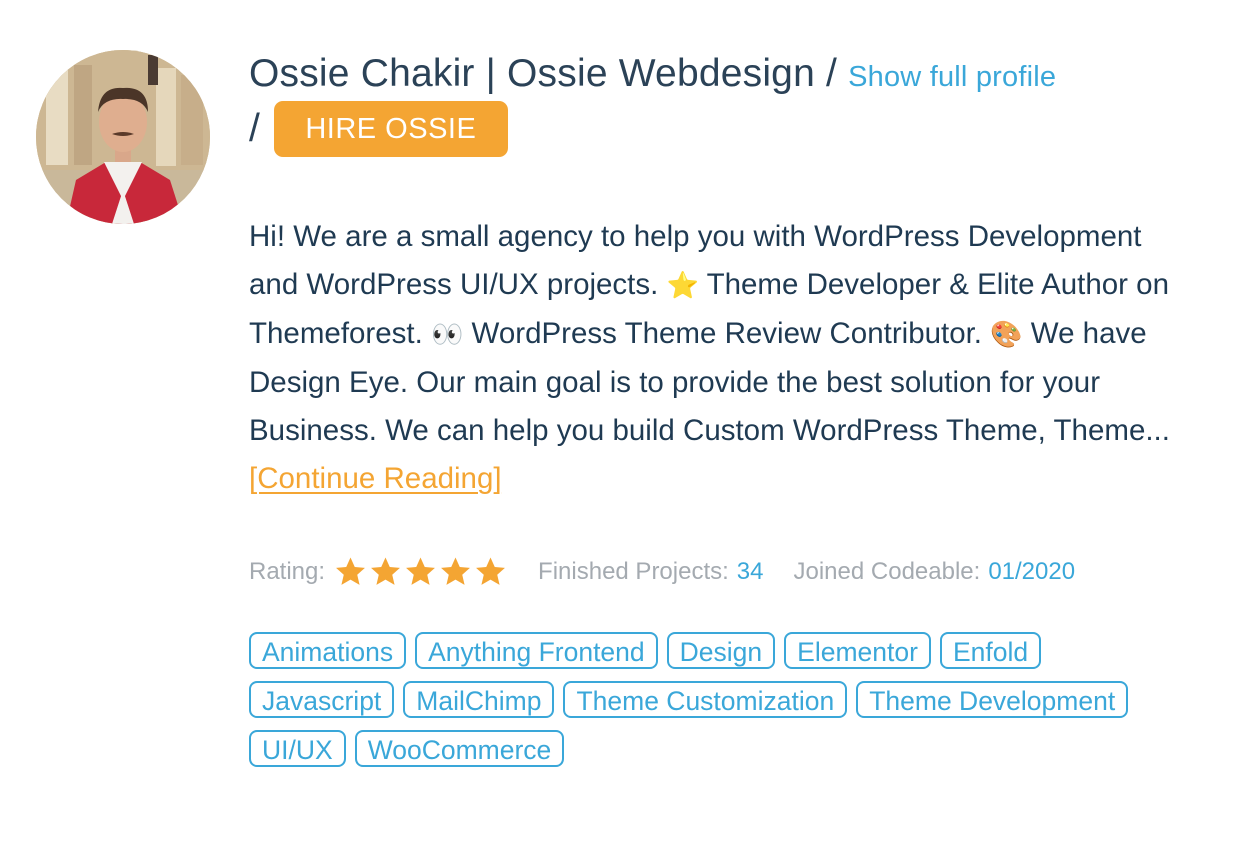  I want to click on skill-tag: Design, so click(721, 650).